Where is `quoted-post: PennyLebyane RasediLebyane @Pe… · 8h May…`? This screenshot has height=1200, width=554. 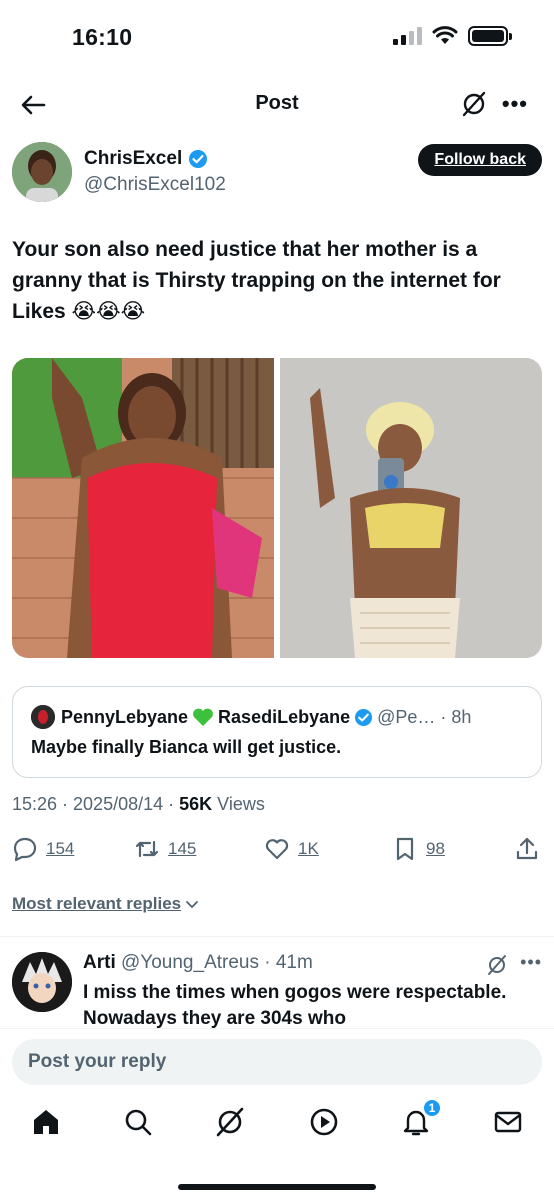
quoted-post: PennyLebyane RasediLebyane @Pe… · 8h May… is located at coordinates (277, 732).